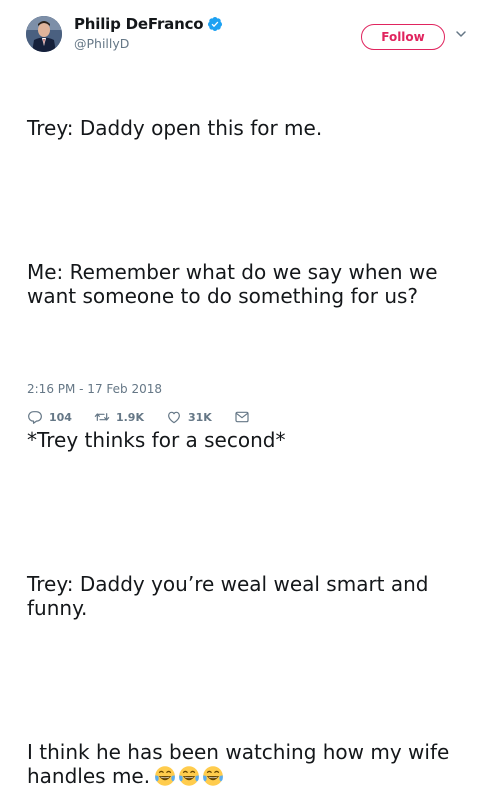 The image size is (500, 812). I want to click on reply-button: 104, so click(49, 417).